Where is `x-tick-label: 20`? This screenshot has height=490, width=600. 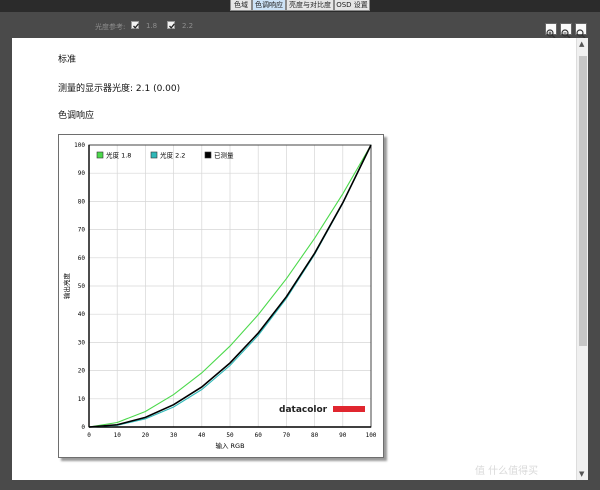
x-tick-label: 20 is located at coordinates (146, 435).